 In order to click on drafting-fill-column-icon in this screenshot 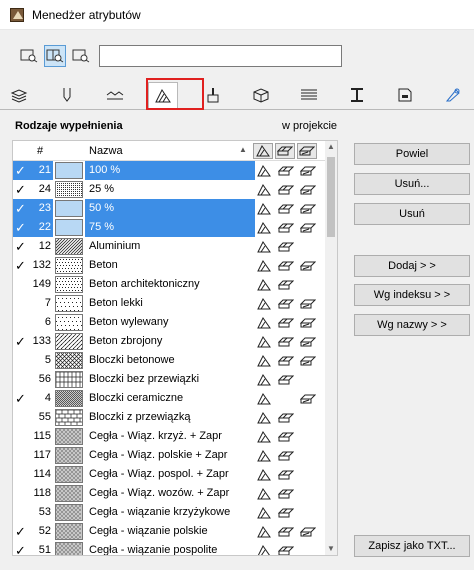, I will do `click(263, 151)`.